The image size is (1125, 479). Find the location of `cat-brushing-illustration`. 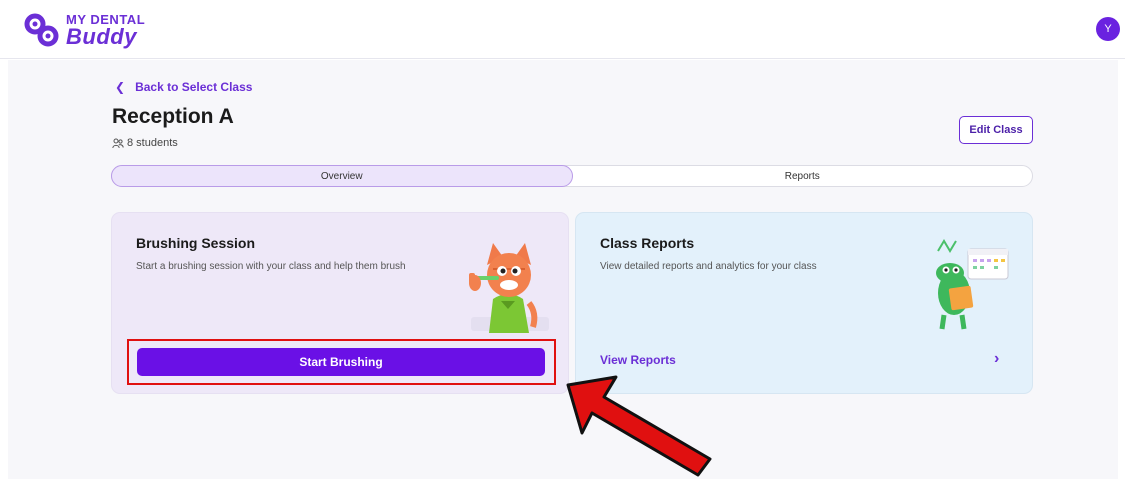

cat-brushing-illustration is located at coordinates (509, 288).